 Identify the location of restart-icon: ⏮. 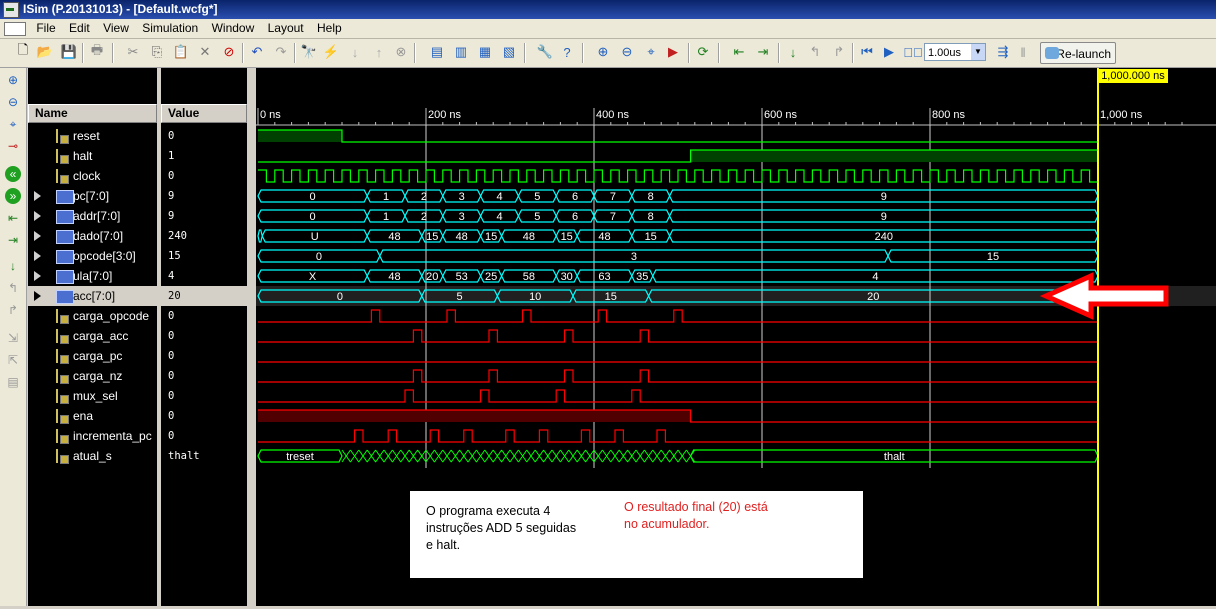
(867, 52).